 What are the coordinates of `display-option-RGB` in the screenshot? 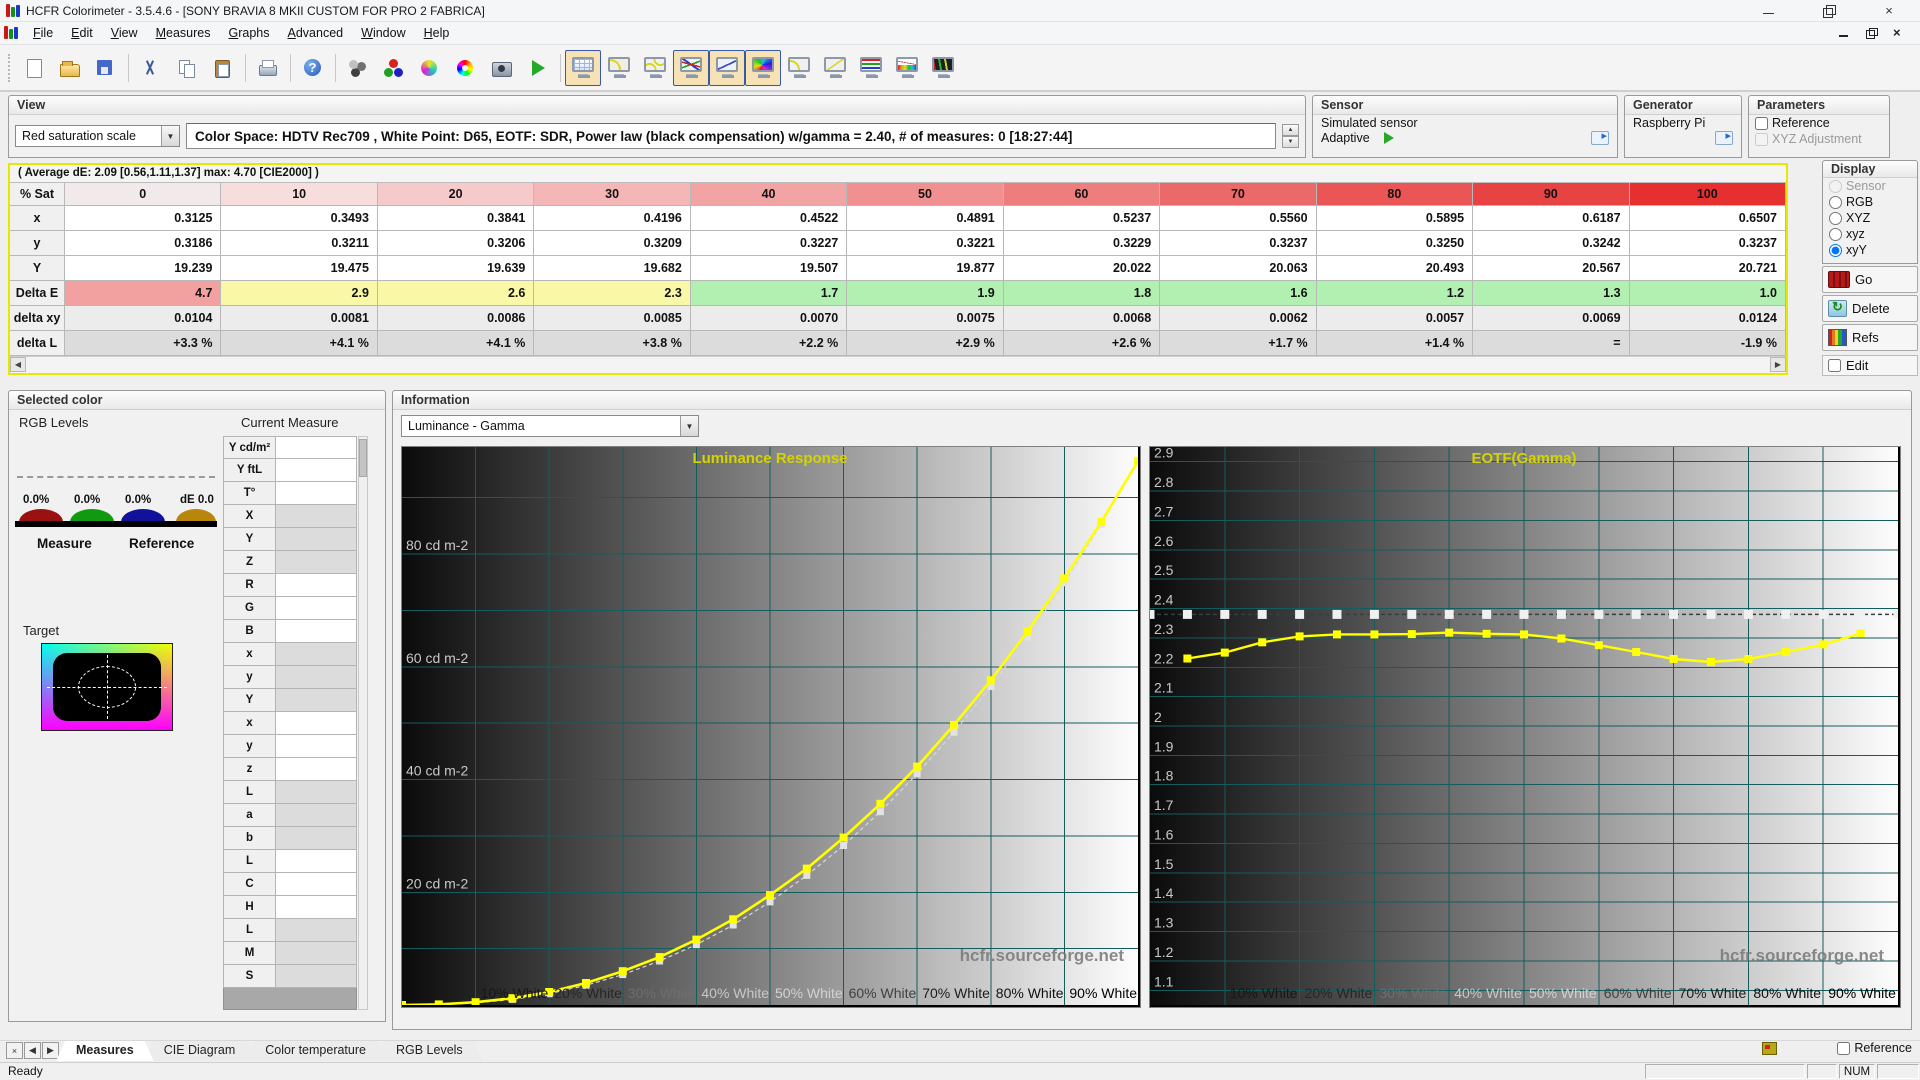 It's located at (1835, 202).